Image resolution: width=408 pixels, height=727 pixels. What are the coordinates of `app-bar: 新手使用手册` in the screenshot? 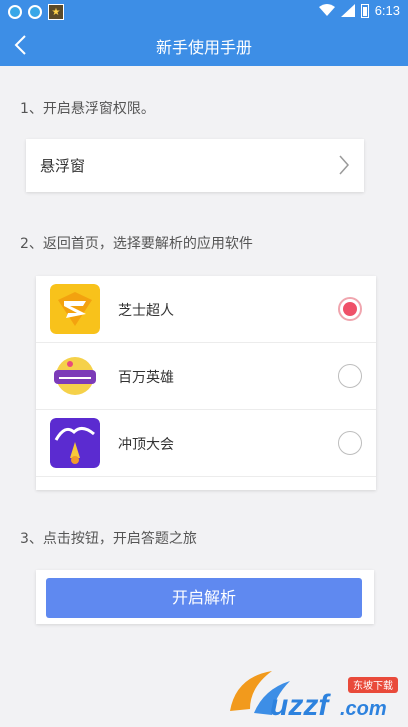 It's located at (204, 45).